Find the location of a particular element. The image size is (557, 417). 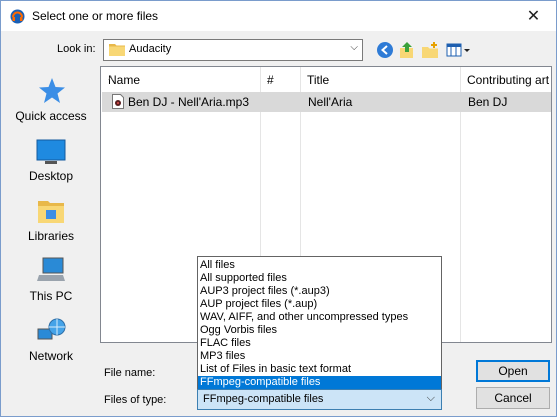

files-of-type-label: Files of type: is located at coordinates (135, 400).